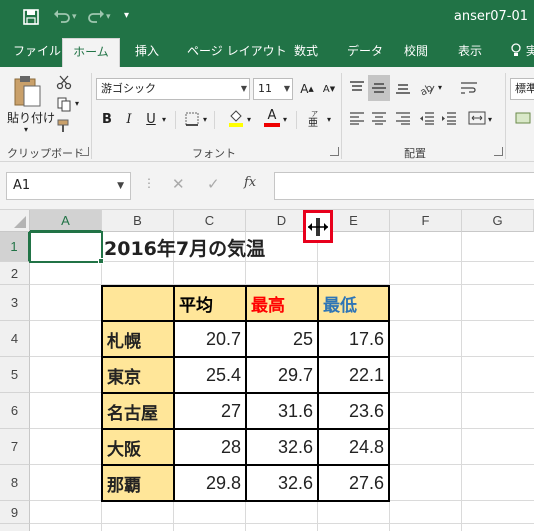 Image resolution: width=534 pixels, height=531 pixels. Describe the element at coordinates (138, 221) in the screenshot. I see `column-header-b: B` at that location.